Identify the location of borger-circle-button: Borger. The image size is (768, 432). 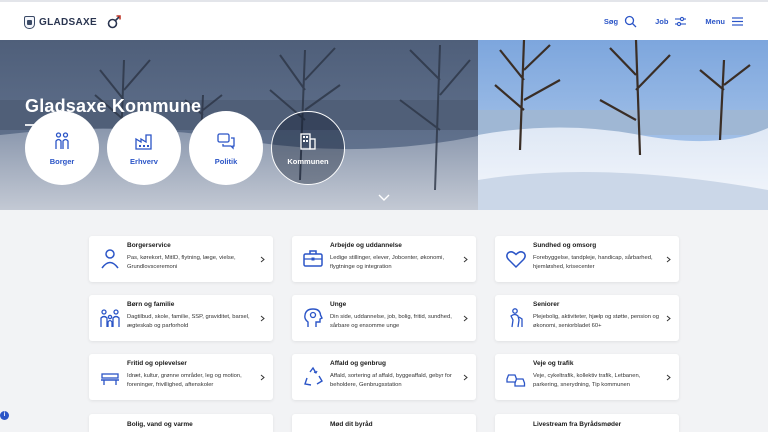
(62, 148).